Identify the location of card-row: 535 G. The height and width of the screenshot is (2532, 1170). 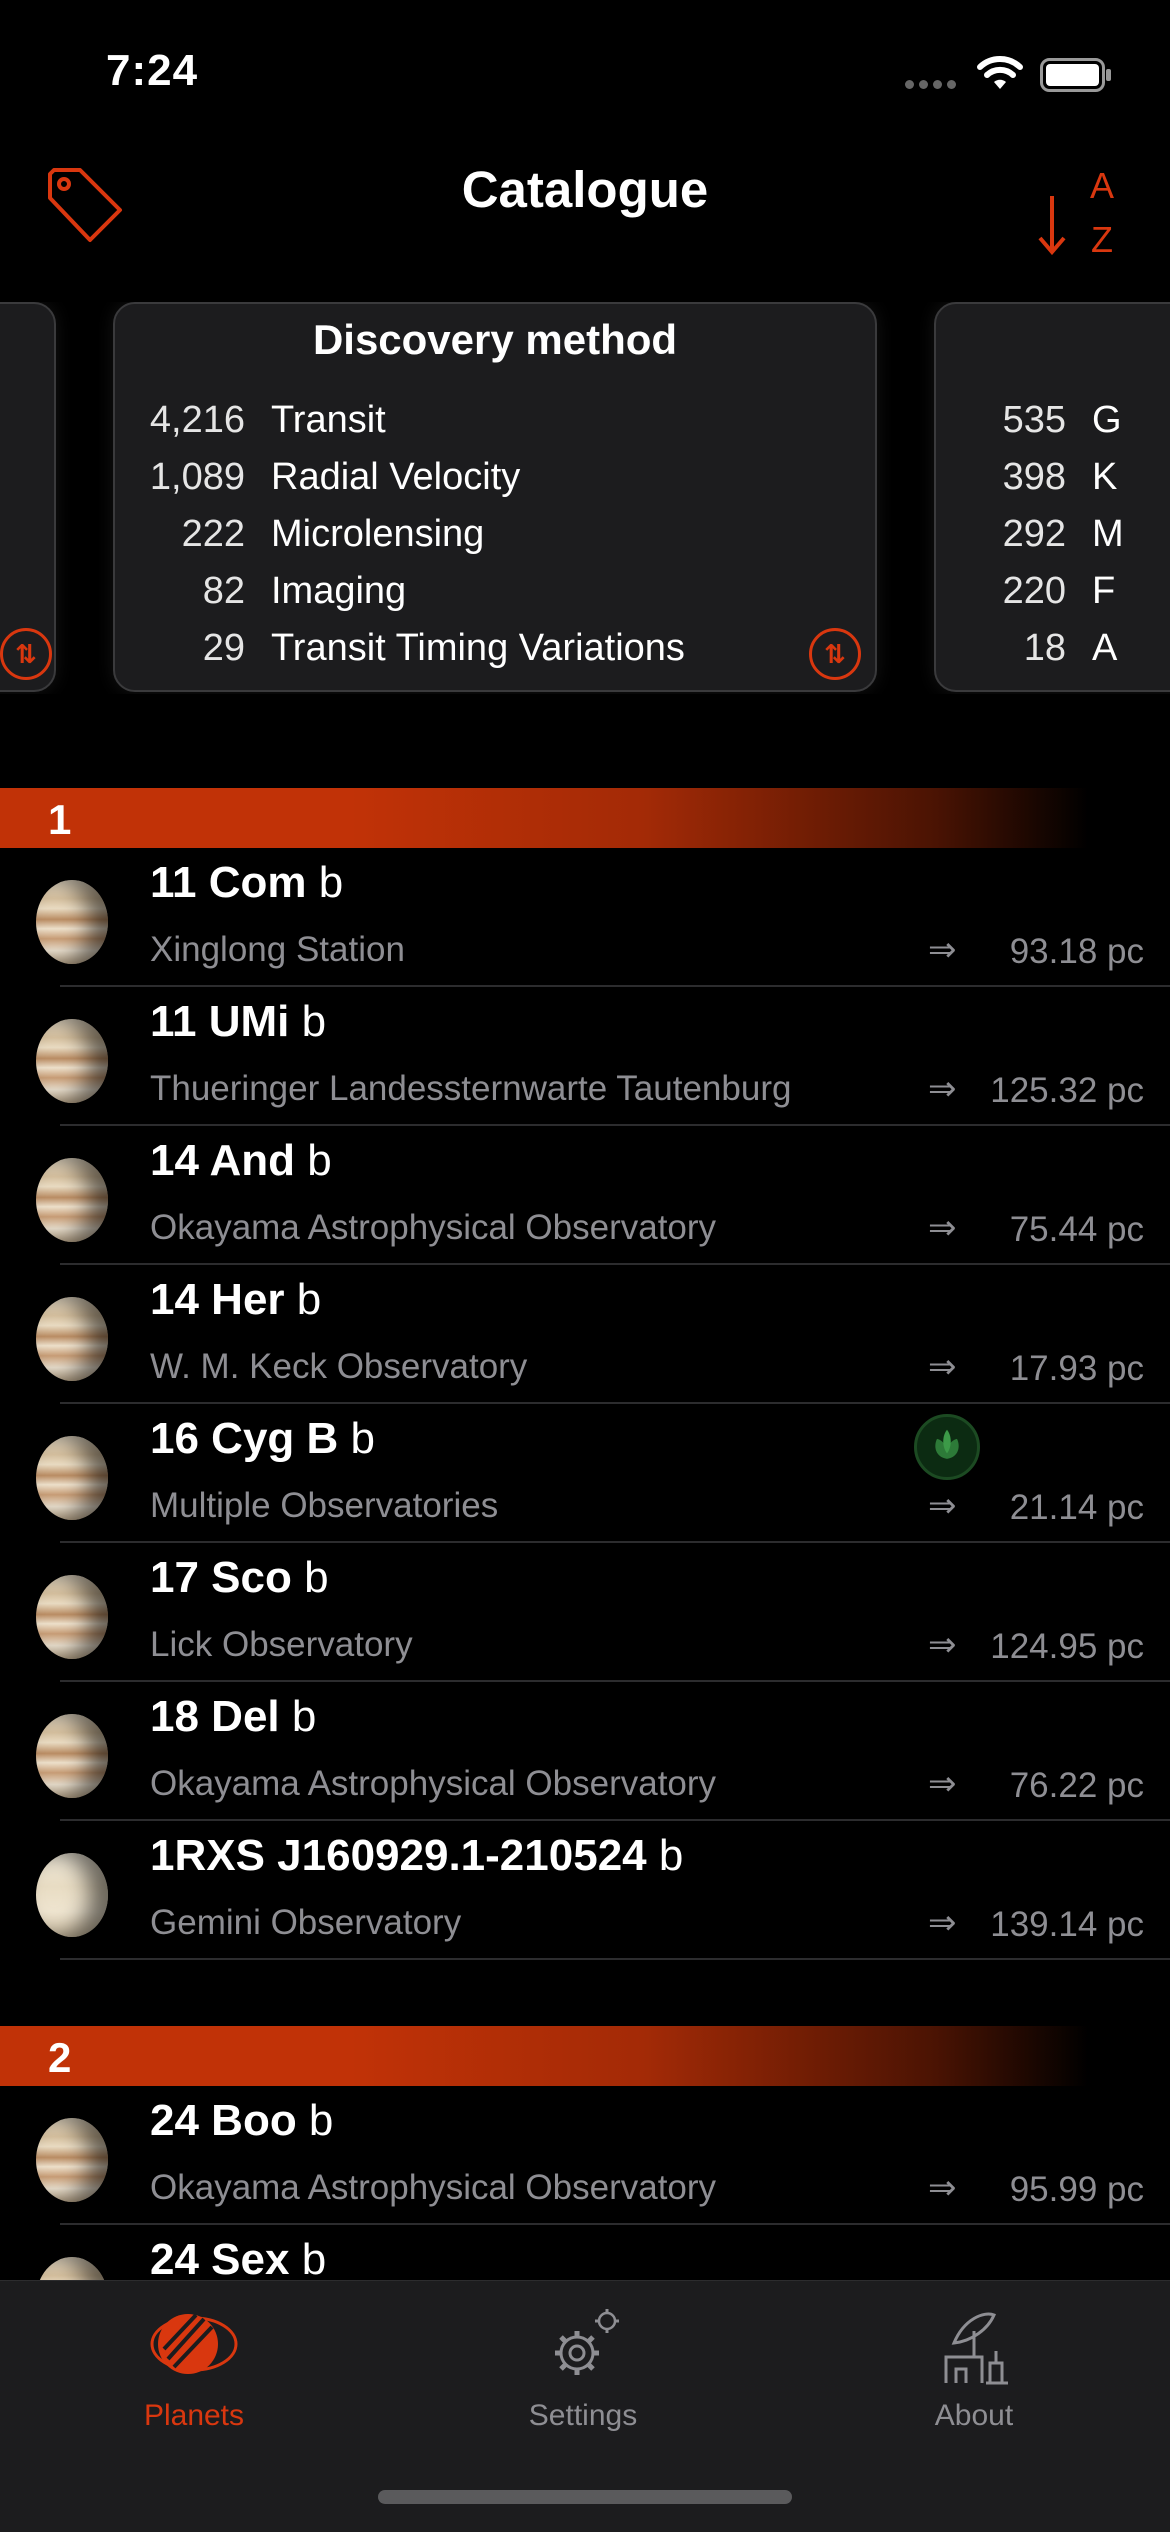
(1053, 420).